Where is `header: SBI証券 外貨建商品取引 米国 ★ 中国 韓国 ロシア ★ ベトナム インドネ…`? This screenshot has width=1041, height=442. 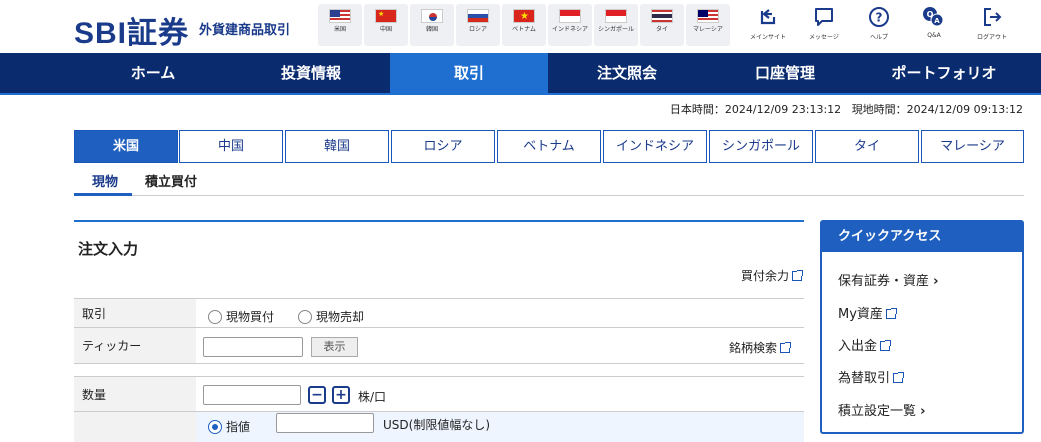 header: SBI証券 外貨建商品取引 米国 ★ 中国 韓国 ロシア ★ ベトナム インドネ… is located at coordinates (520, 26).